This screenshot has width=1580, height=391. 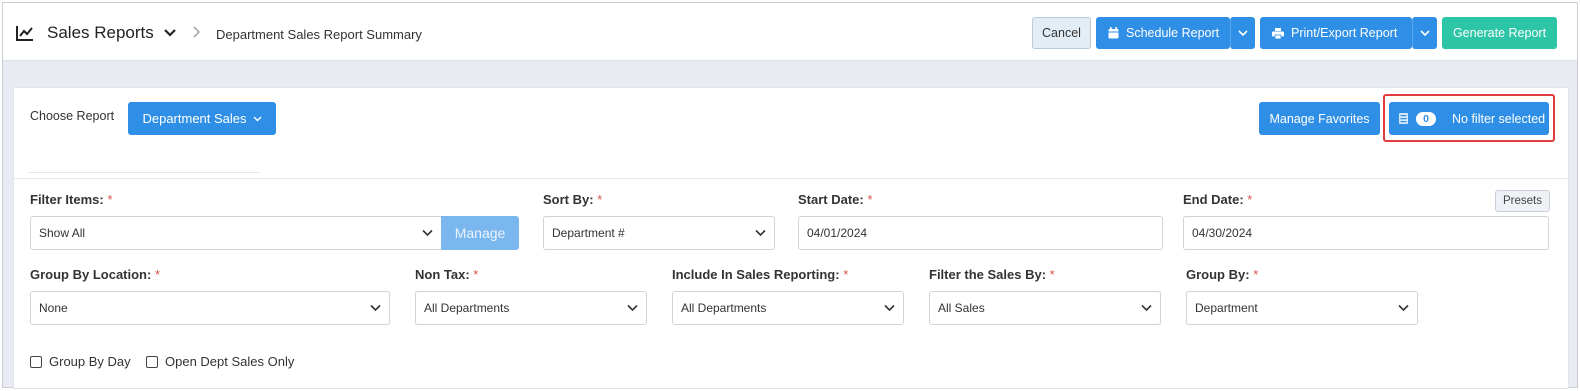 What do you see at coordinates (447, 274) in the screenshot?
I see `non-tax-label: Non Tax: *` at bounding box center [447, 274].